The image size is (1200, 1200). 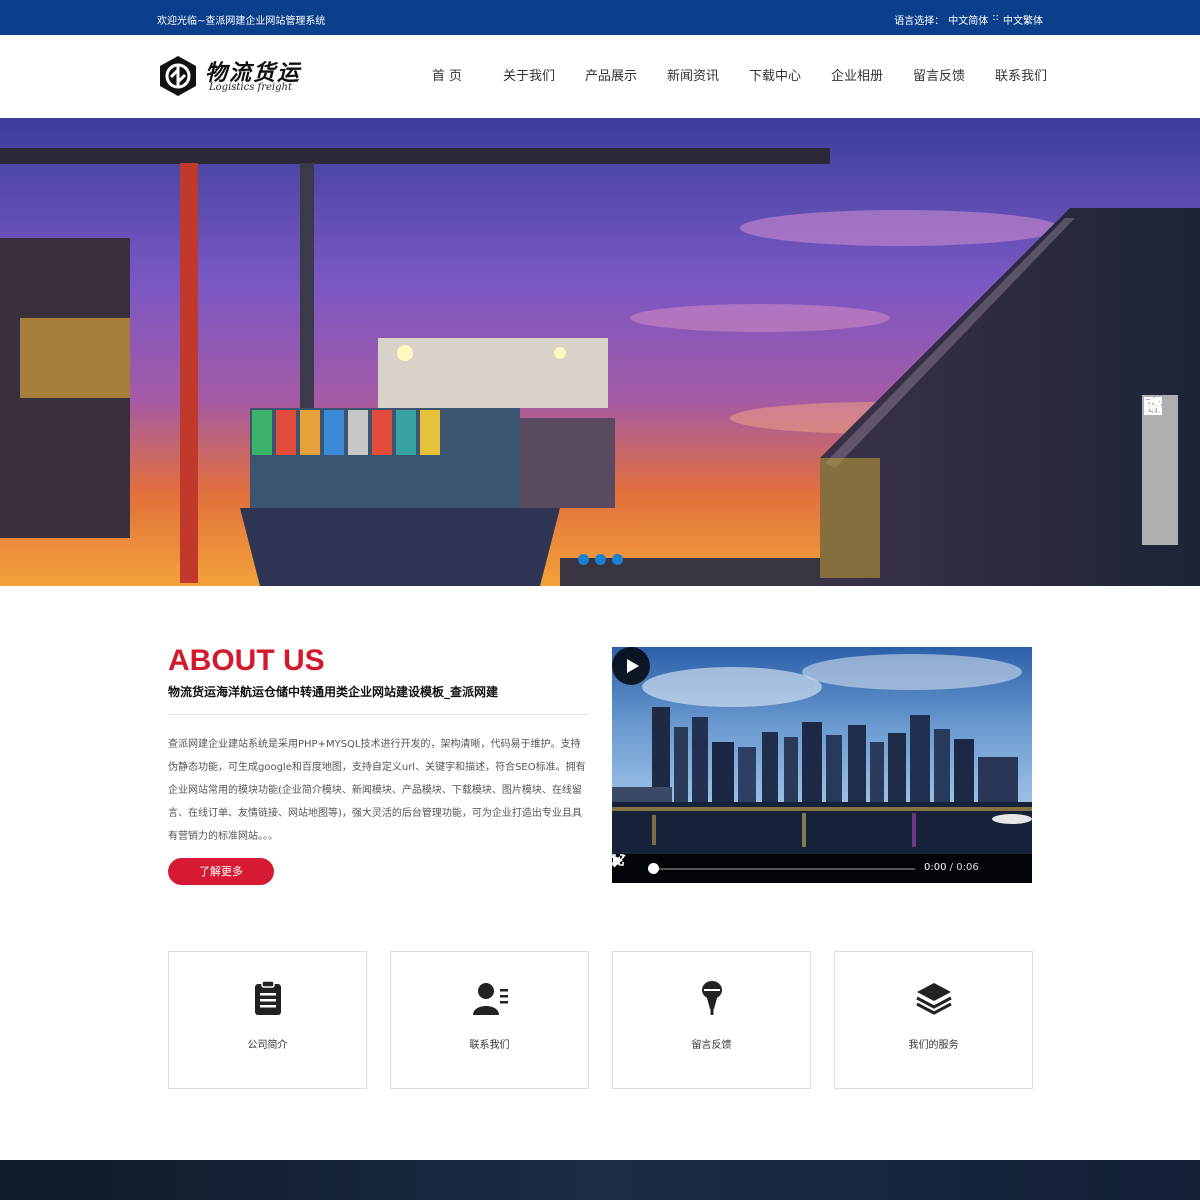 I want to click on progress-handle, so click(x=653, y=868).